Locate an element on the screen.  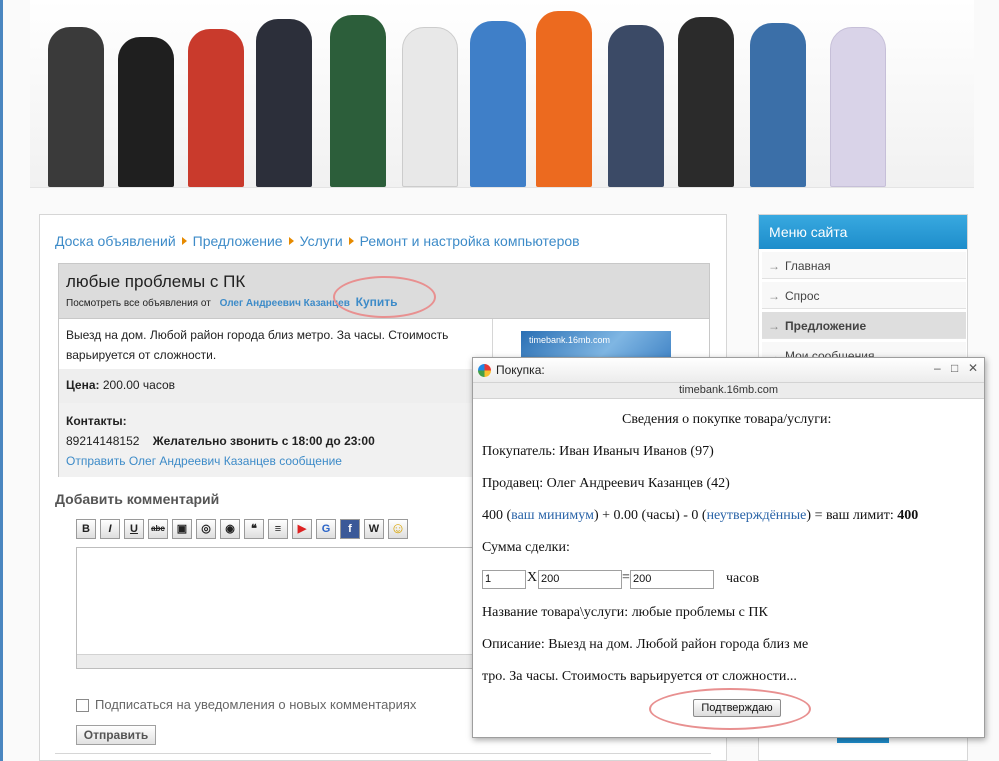
wikipedia-icon: W is located at coordinates (374, 529).